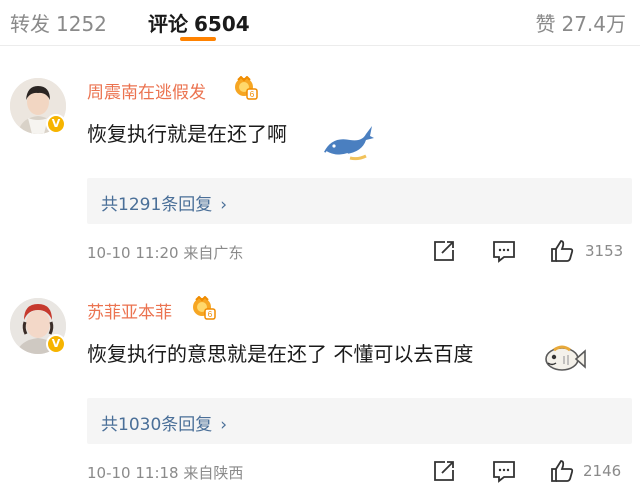 This screenshot has width=640, height=495. What do you see at coordinates (146, 90) in the screenshot?
I see `username: 周震南在逃假发` at bounding box center [146, 90].